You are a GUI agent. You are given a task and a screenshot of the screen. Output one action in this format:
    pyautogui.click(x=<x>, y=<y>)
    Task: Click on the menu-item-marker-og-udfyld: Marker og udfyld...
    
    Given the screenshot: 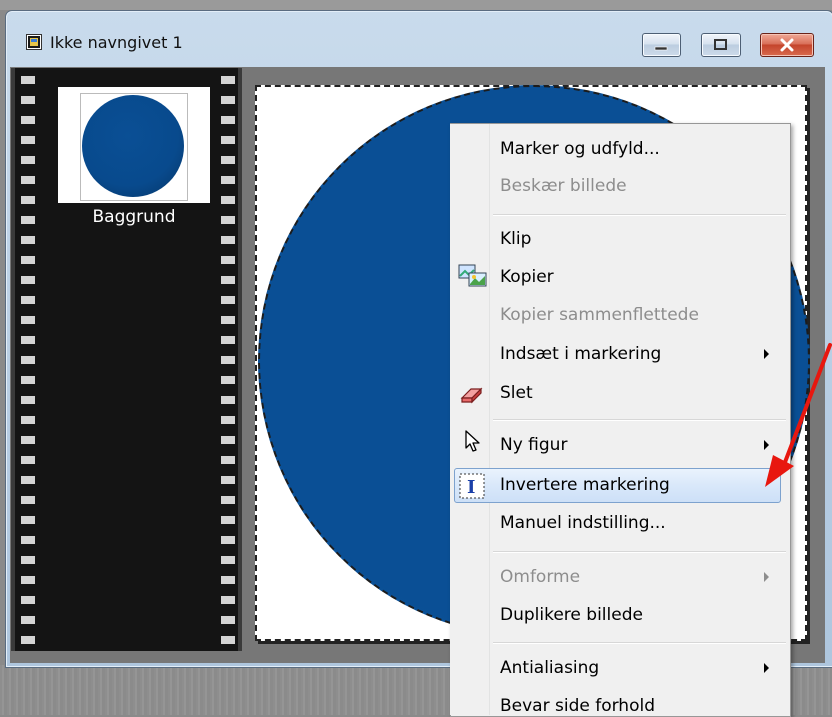 What is the action you would take?
    pyautogui.click(x=580, y=149)
    